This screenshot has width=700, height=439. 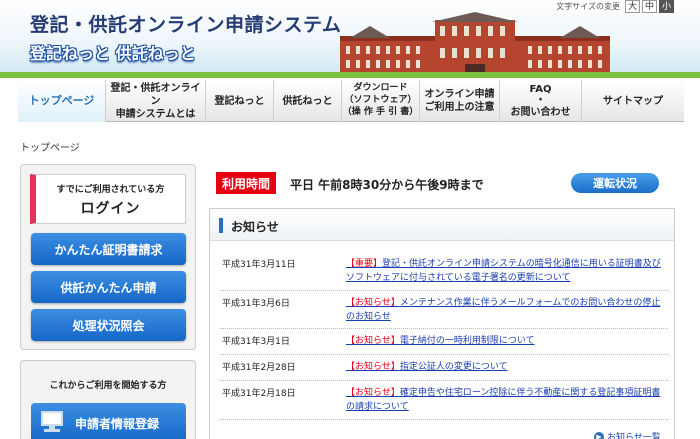 What do you see at coordinates (633, 101) in the screenshot?
I see `nav-item-sitemap: サイトマップ` at bounding box center [633, 101].